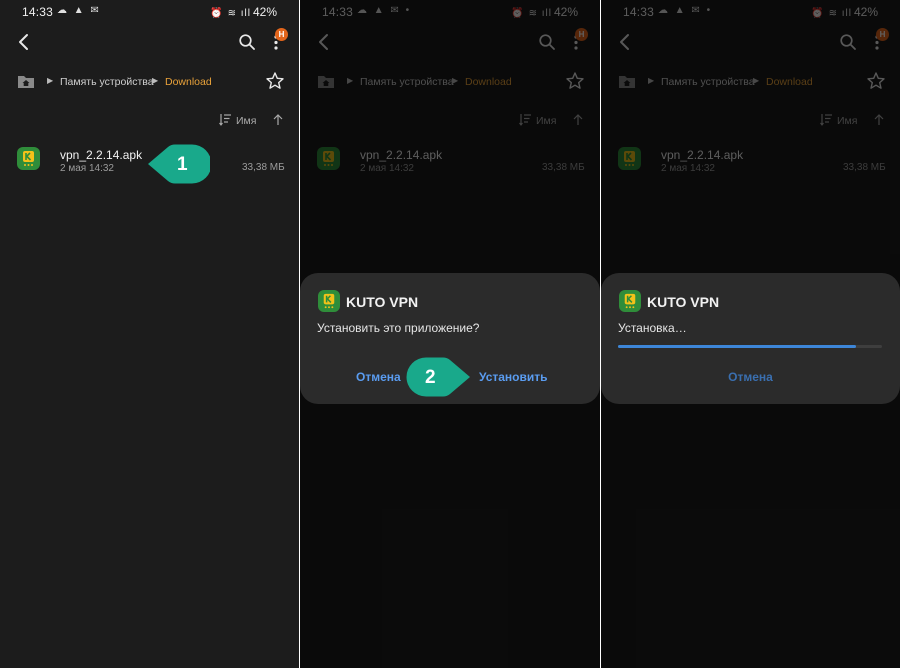  What do you see at coordinates (513, 377) in the screenshot?
I see `install-button: Установить` at bounding box center [513, 377].